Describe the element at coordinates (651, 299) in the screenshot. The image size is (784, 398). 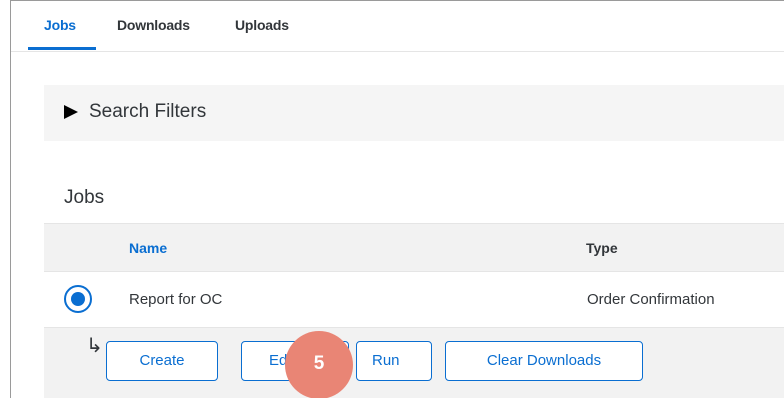
I see `job-type-cell: Order Confirmation` at that location.